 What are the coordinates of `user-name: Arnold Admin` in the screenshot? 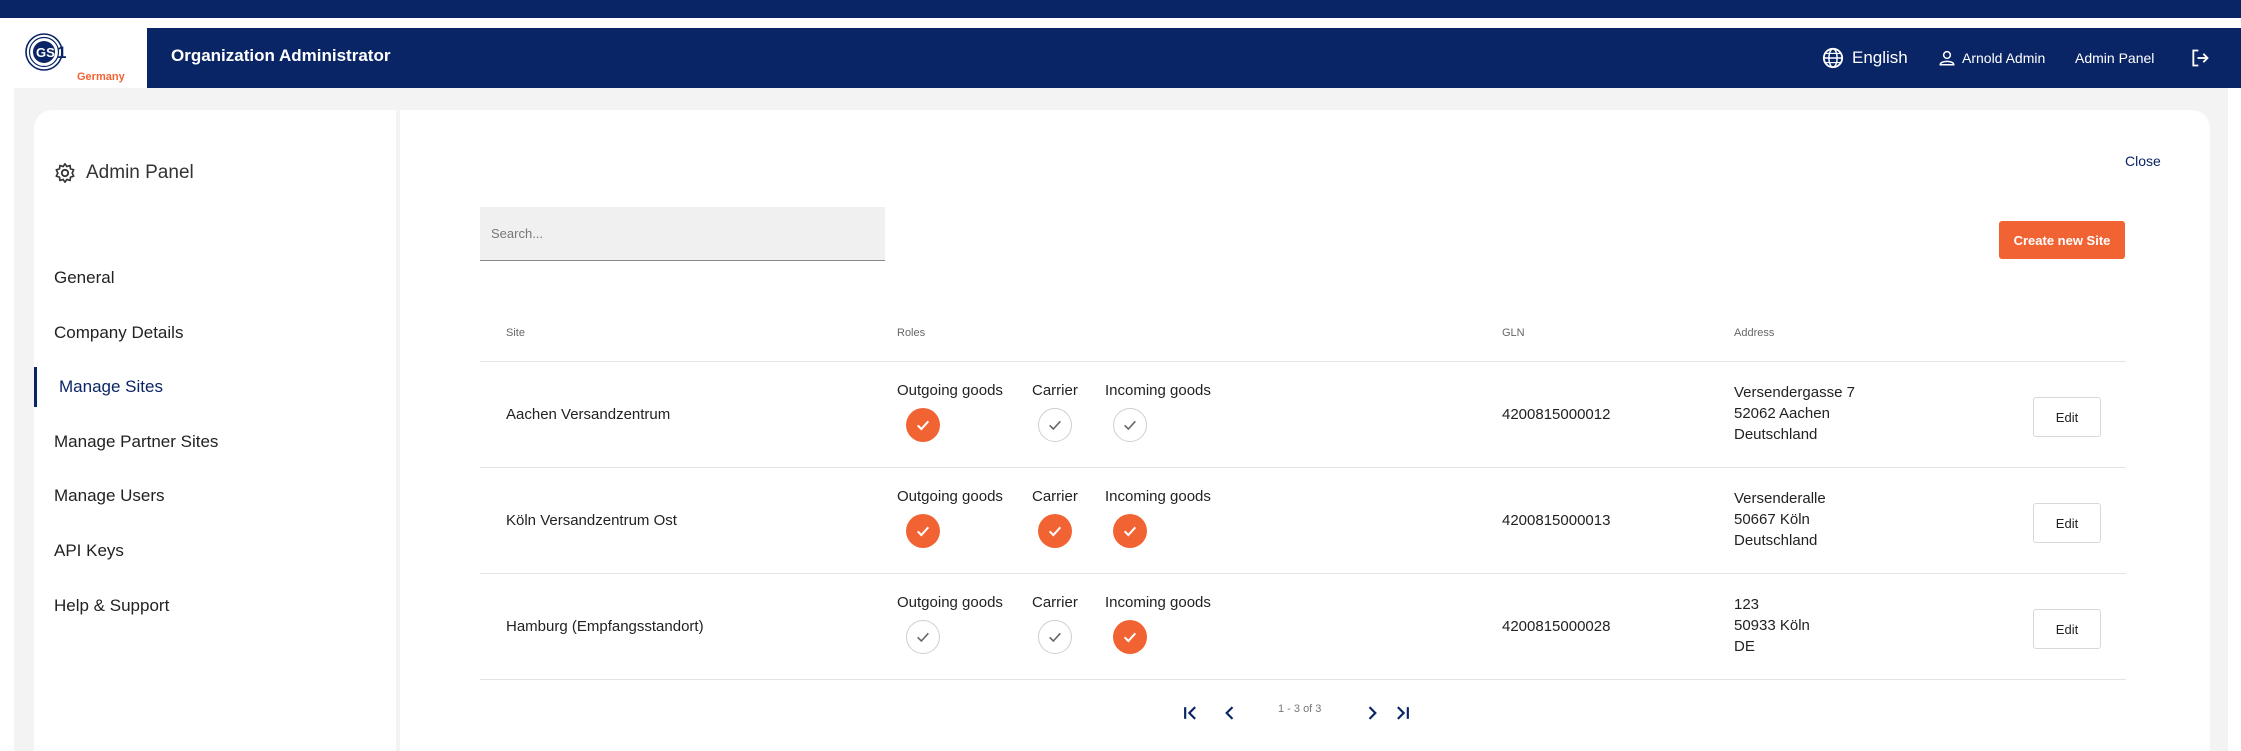 It's located at (2004, 58).